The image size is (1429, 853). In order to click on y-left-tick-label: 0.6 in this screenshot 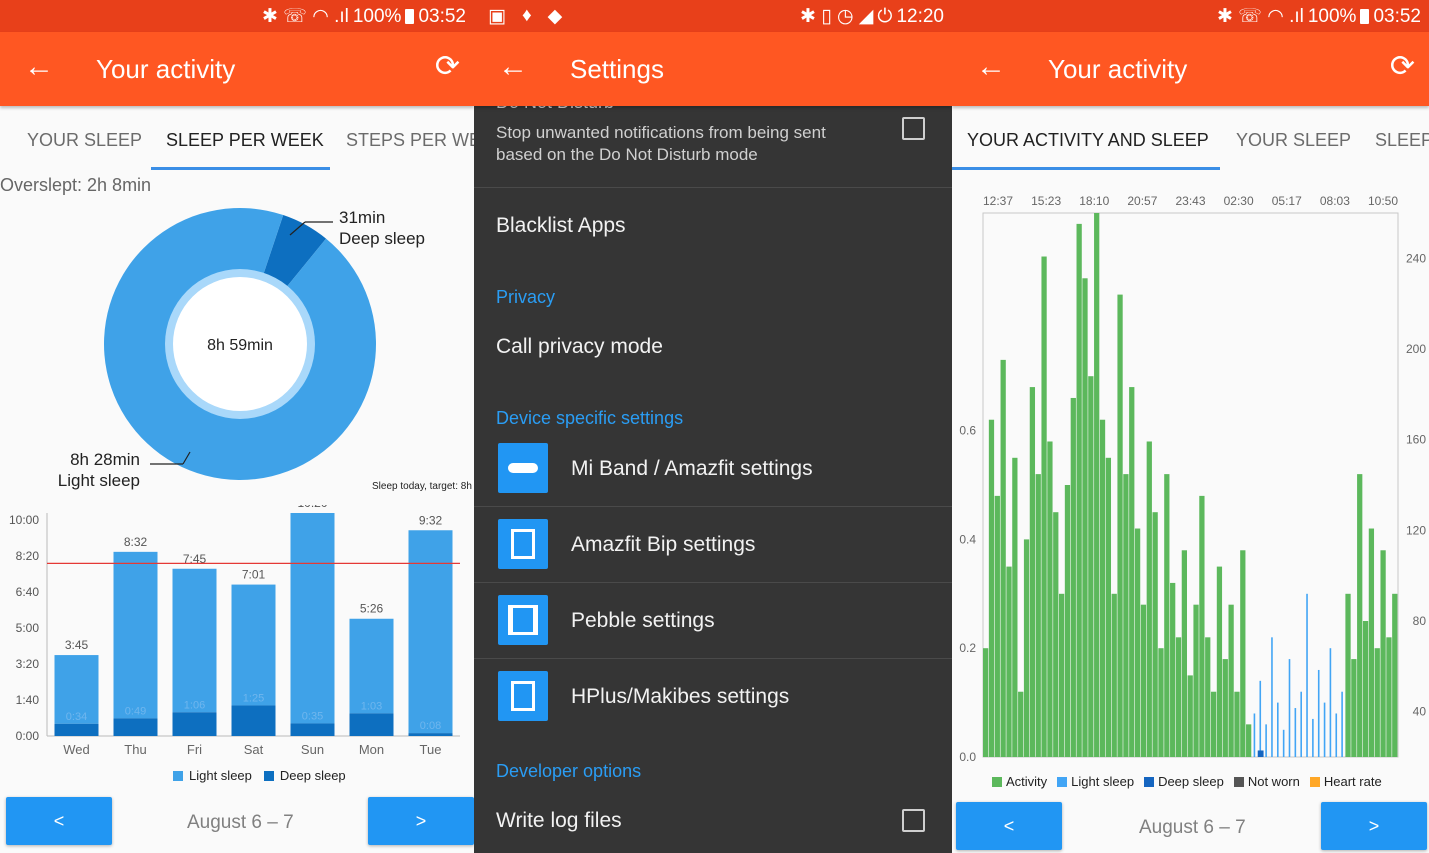, I will do `click(967, 431)`.